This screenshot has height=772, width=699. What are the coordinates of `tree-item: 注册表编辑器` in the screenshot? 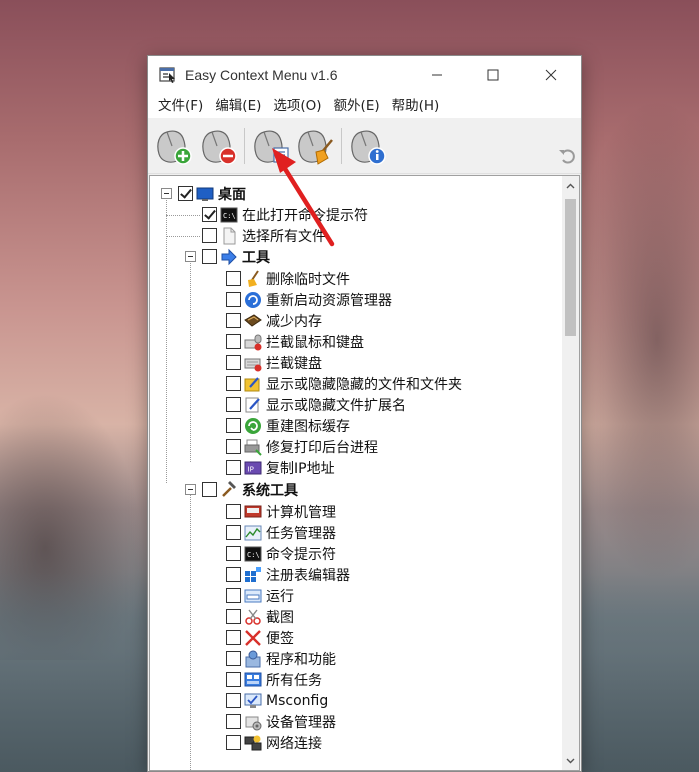 It's located at (288, 574).